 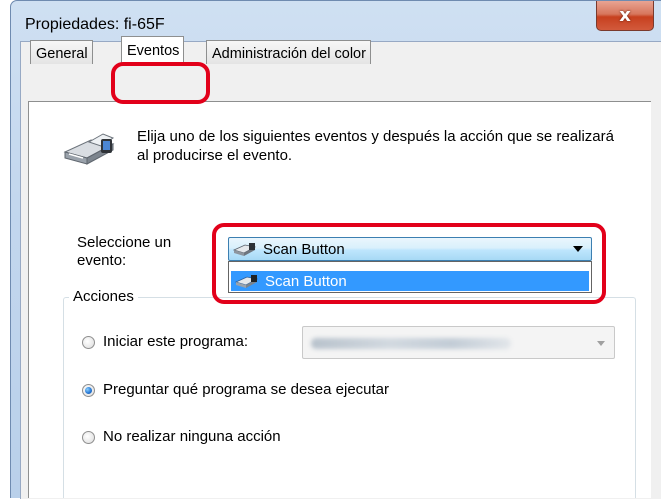 What do you see at coordinates (336, 17) in the screenshot?
I see `title-bar: Propiedades: fi-65F x` at bounding box center [336, 17].